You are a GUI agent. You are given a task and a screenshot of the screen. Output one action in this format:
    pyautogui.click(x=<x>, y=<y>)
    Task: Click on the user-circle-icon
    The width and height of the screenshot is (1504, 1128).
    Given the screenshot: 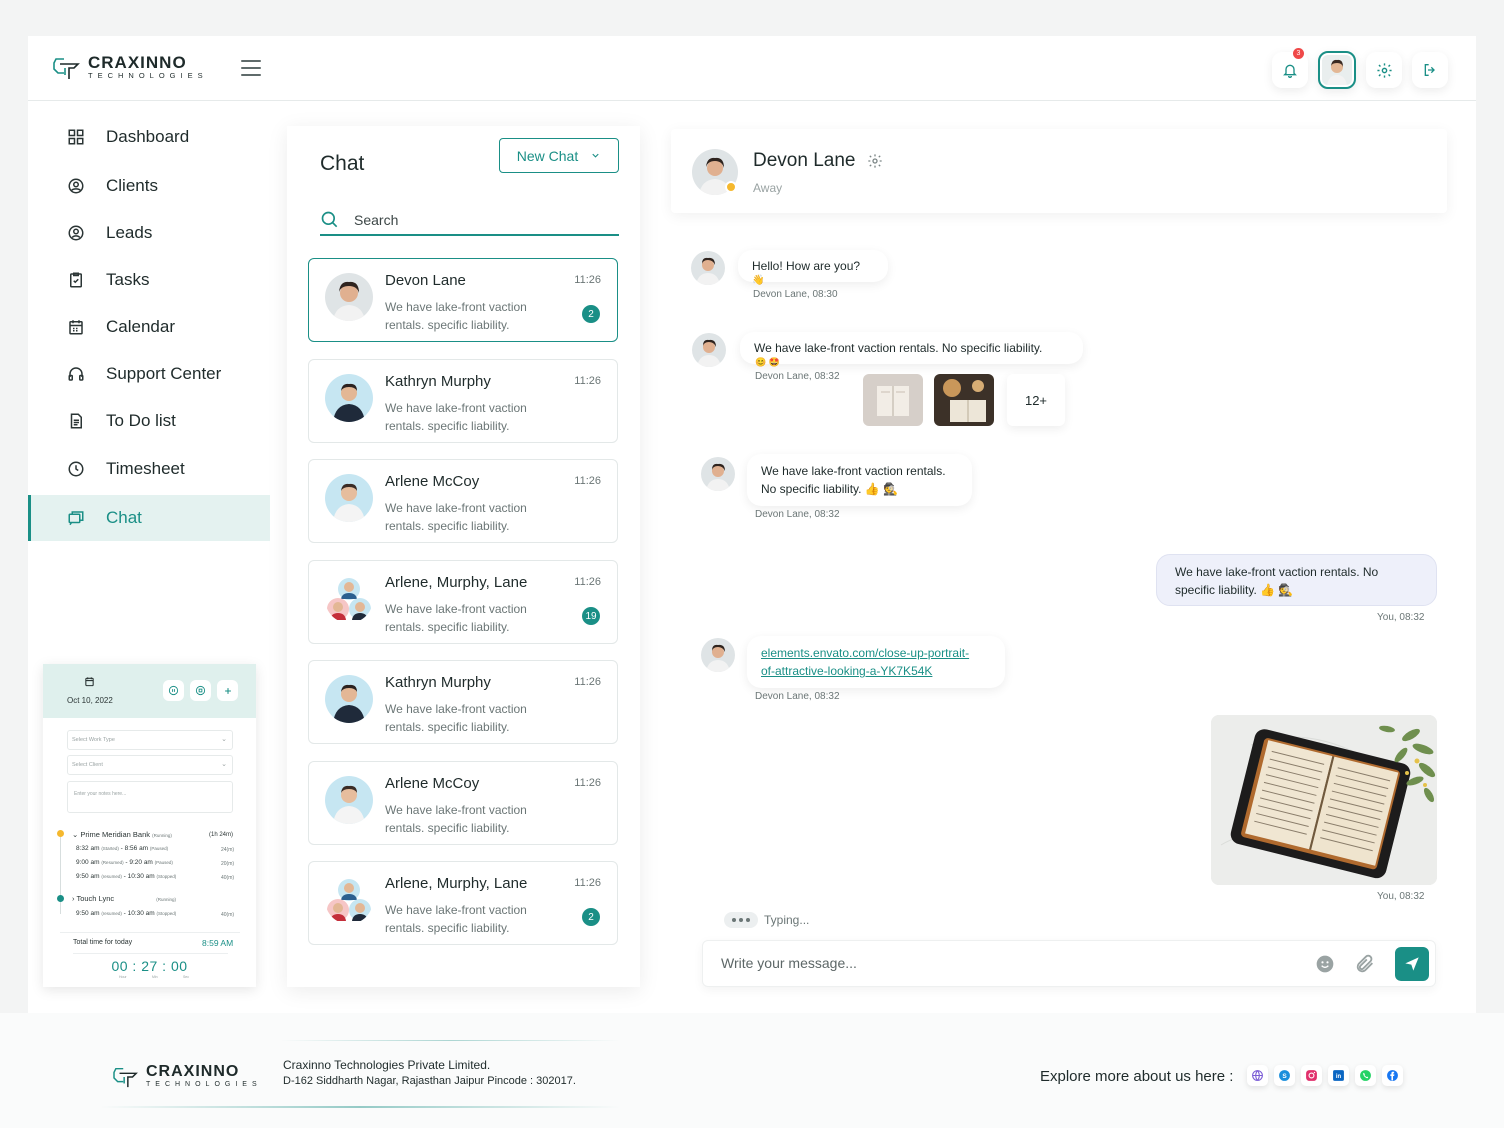 What is the action you would take?
    pyautogui.click(x=76, y=233)
    